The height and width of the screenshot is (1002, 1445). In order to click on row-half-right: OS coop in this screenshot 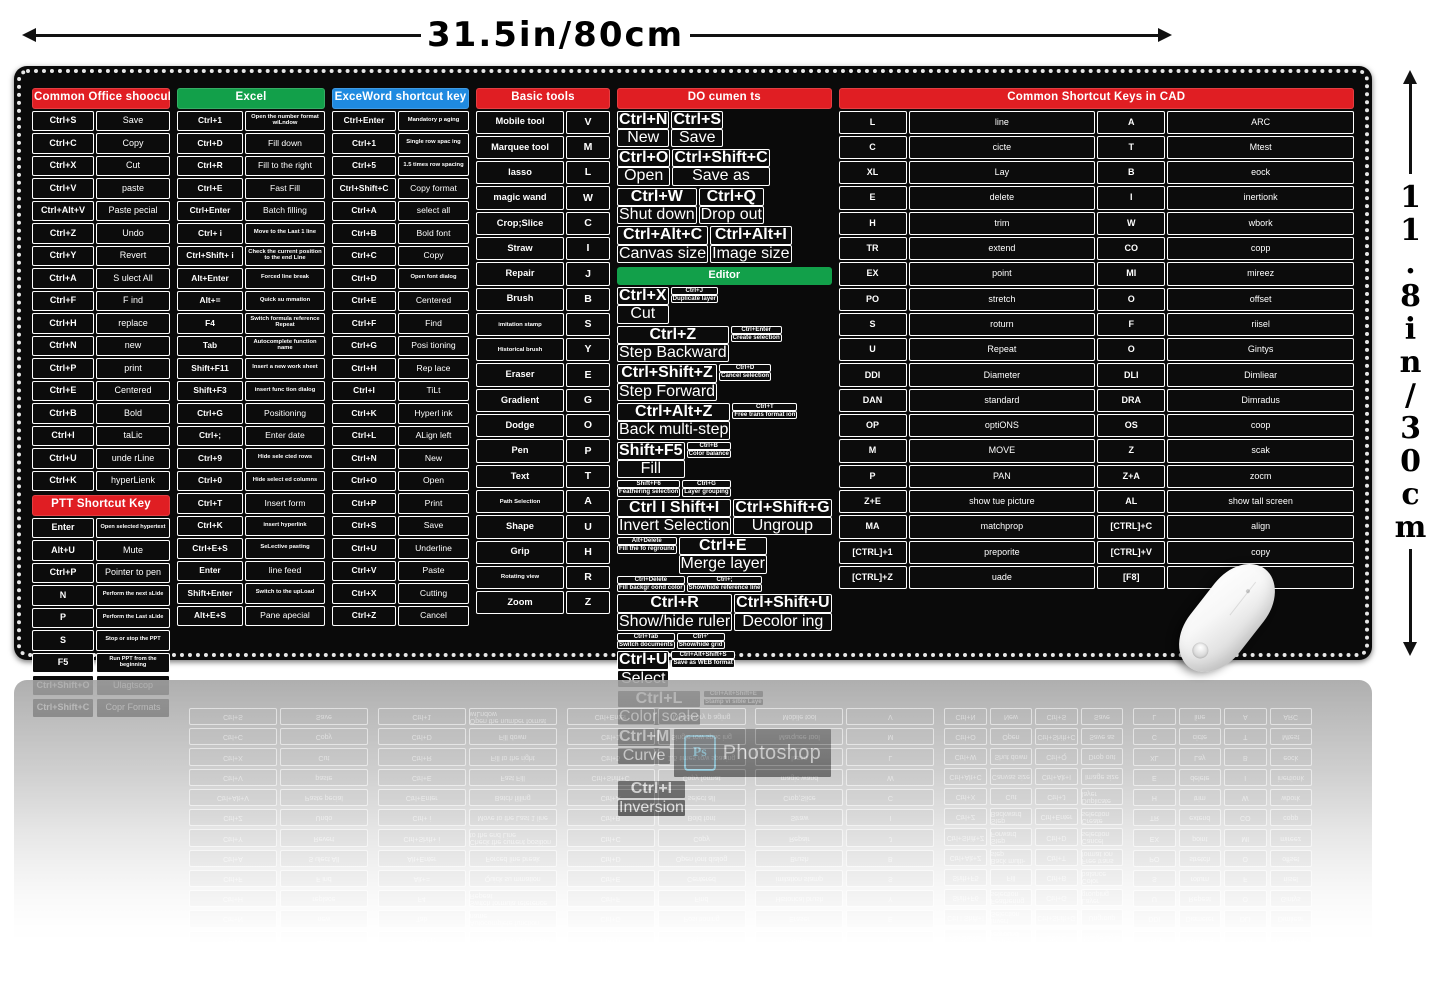, I will do `click(1226, 426)`.